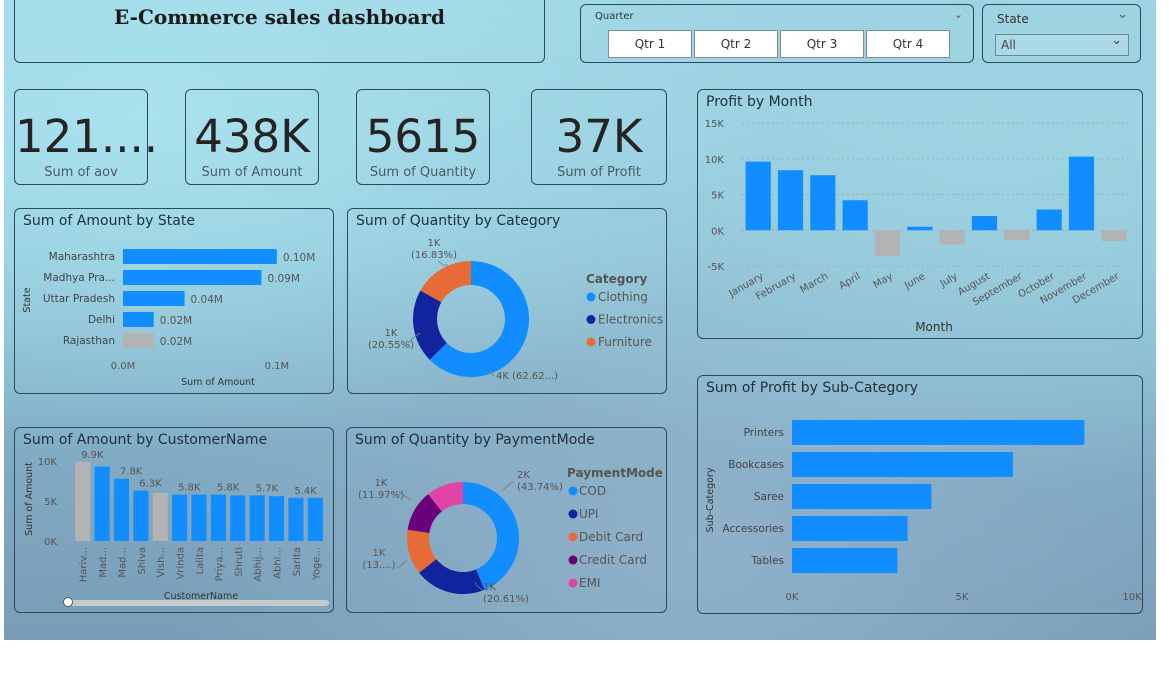  What do you see at coordinates (814, 283) in the screenshot?
I see `x-tick-label: March` at bounding box center [814, 283].